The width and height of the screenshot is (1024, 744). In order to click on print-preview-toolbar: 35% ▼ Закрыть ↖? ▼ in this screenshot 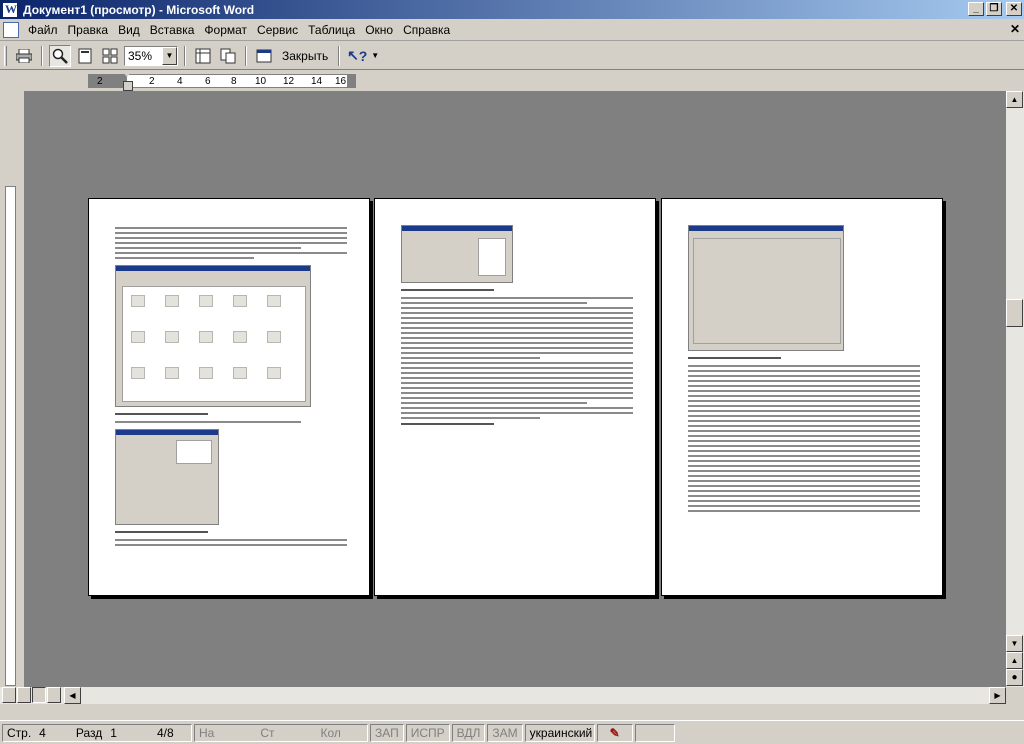, I will do `click(512, 56)`.